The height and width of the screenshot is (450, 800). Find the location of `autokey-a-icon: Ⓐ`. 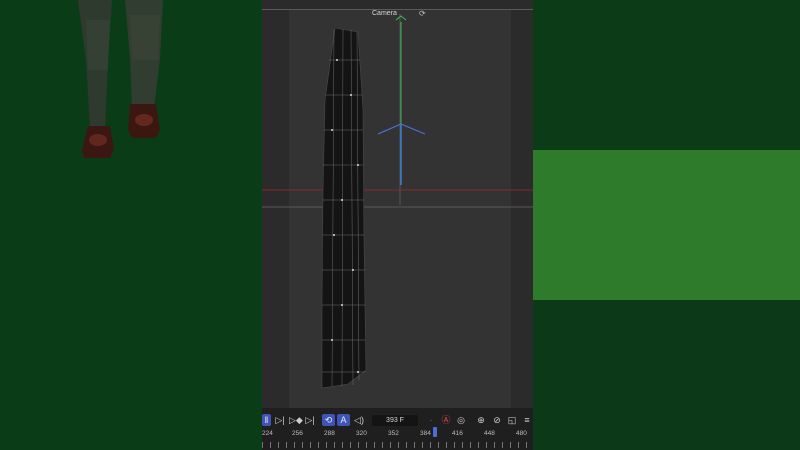

autokey-a-icon: Ⓐ is located at coordinates (446, 420).